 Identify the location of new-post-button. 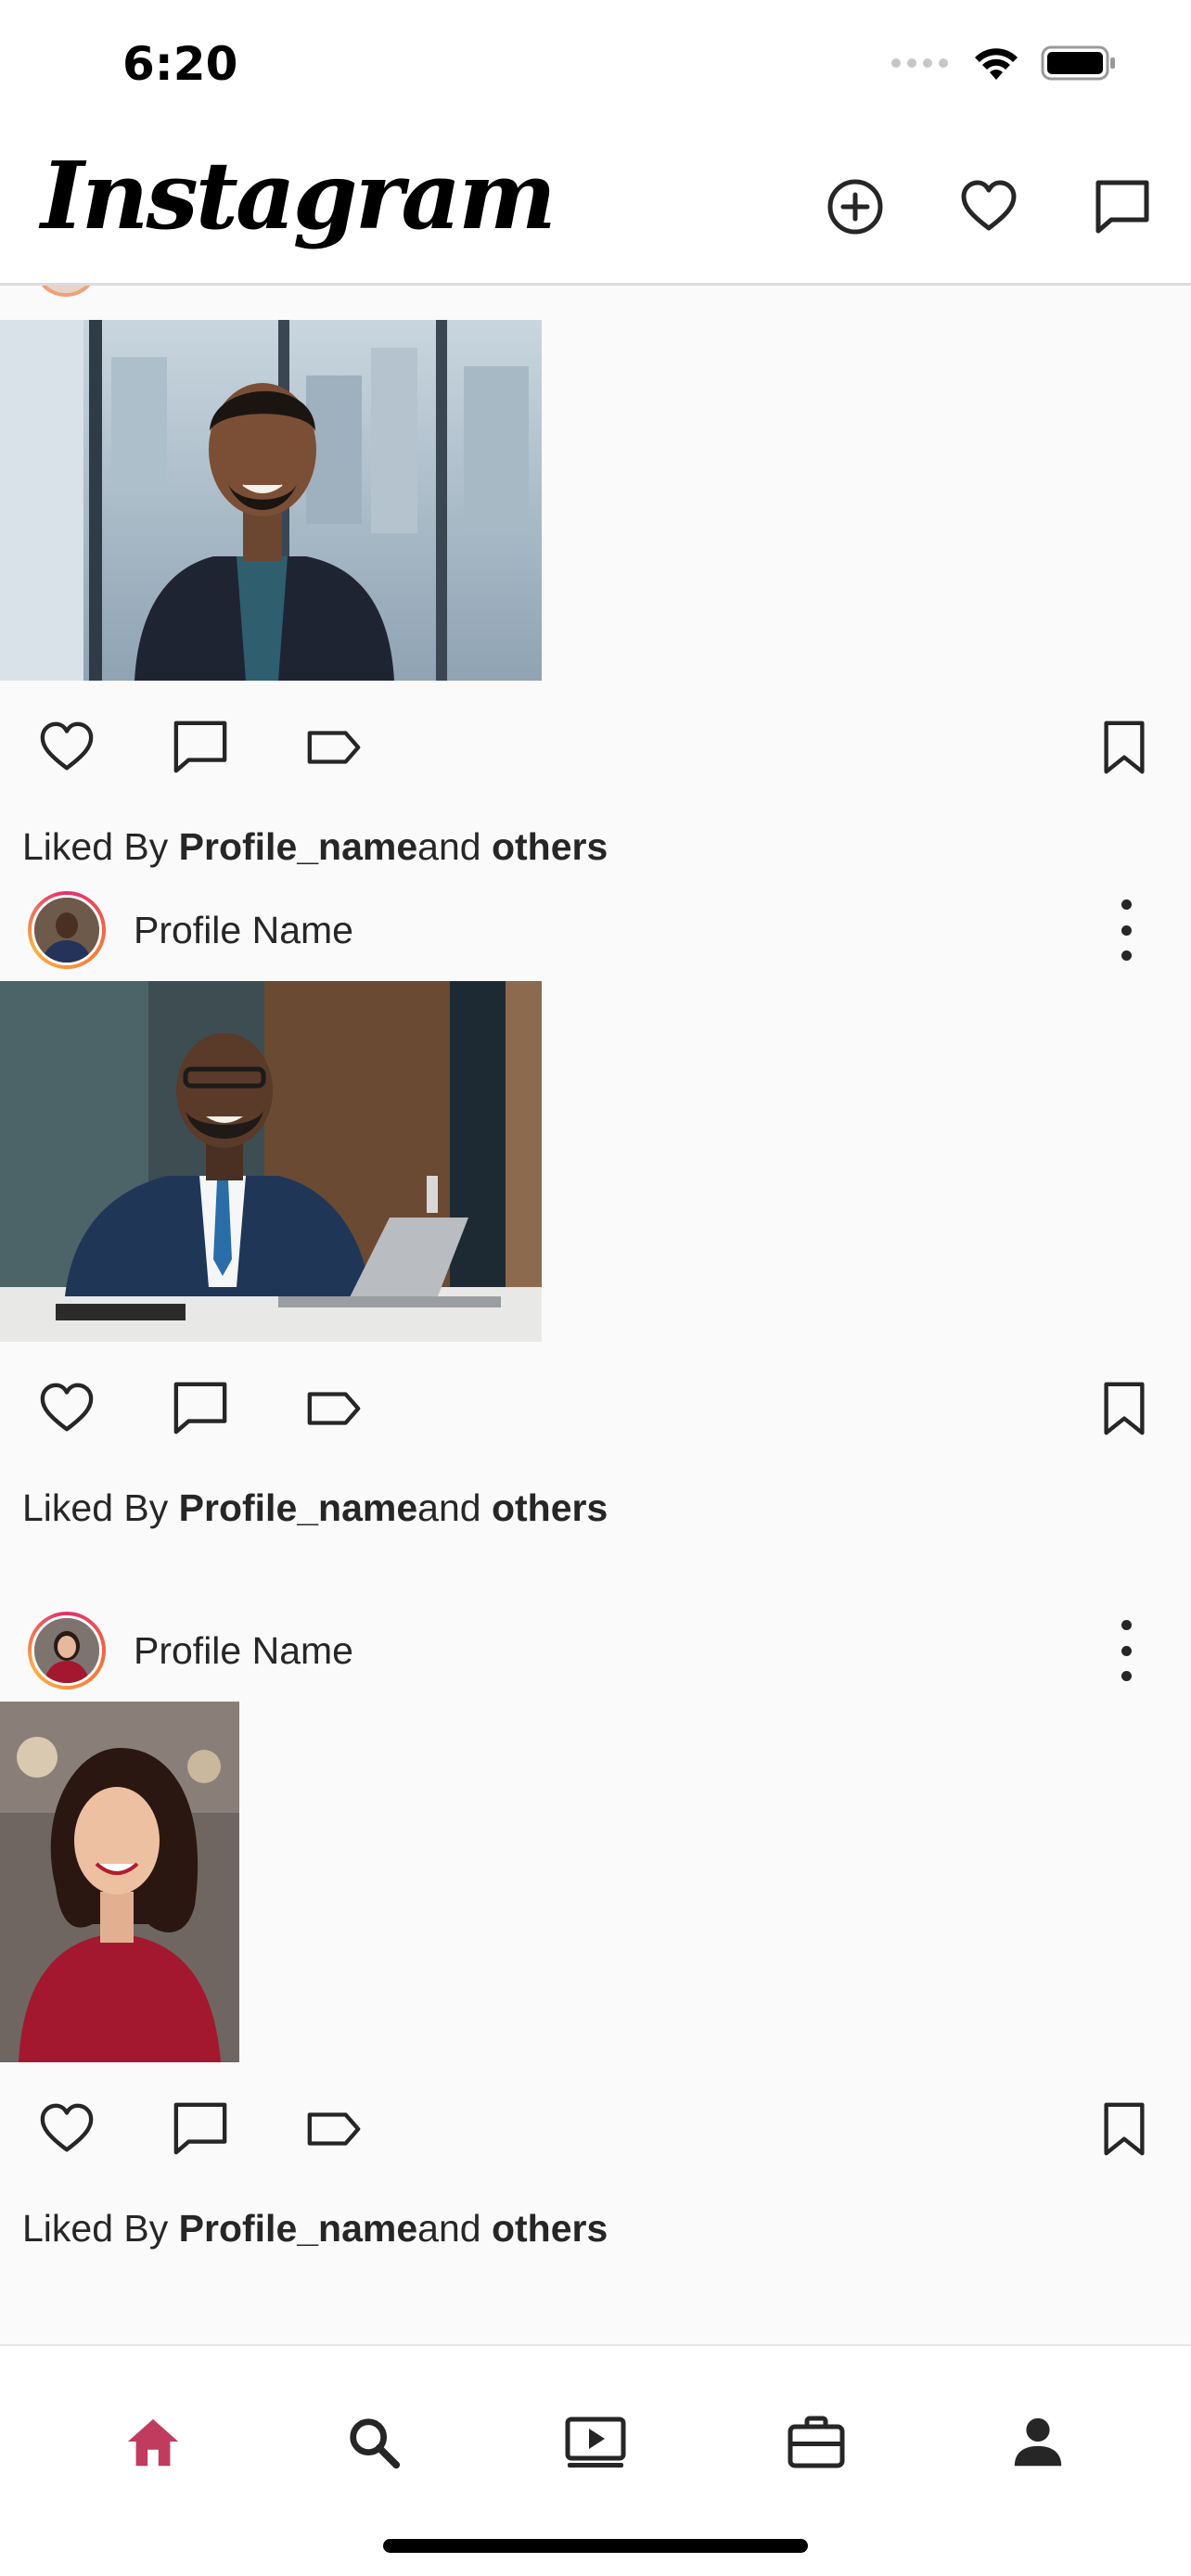
(855, 207).